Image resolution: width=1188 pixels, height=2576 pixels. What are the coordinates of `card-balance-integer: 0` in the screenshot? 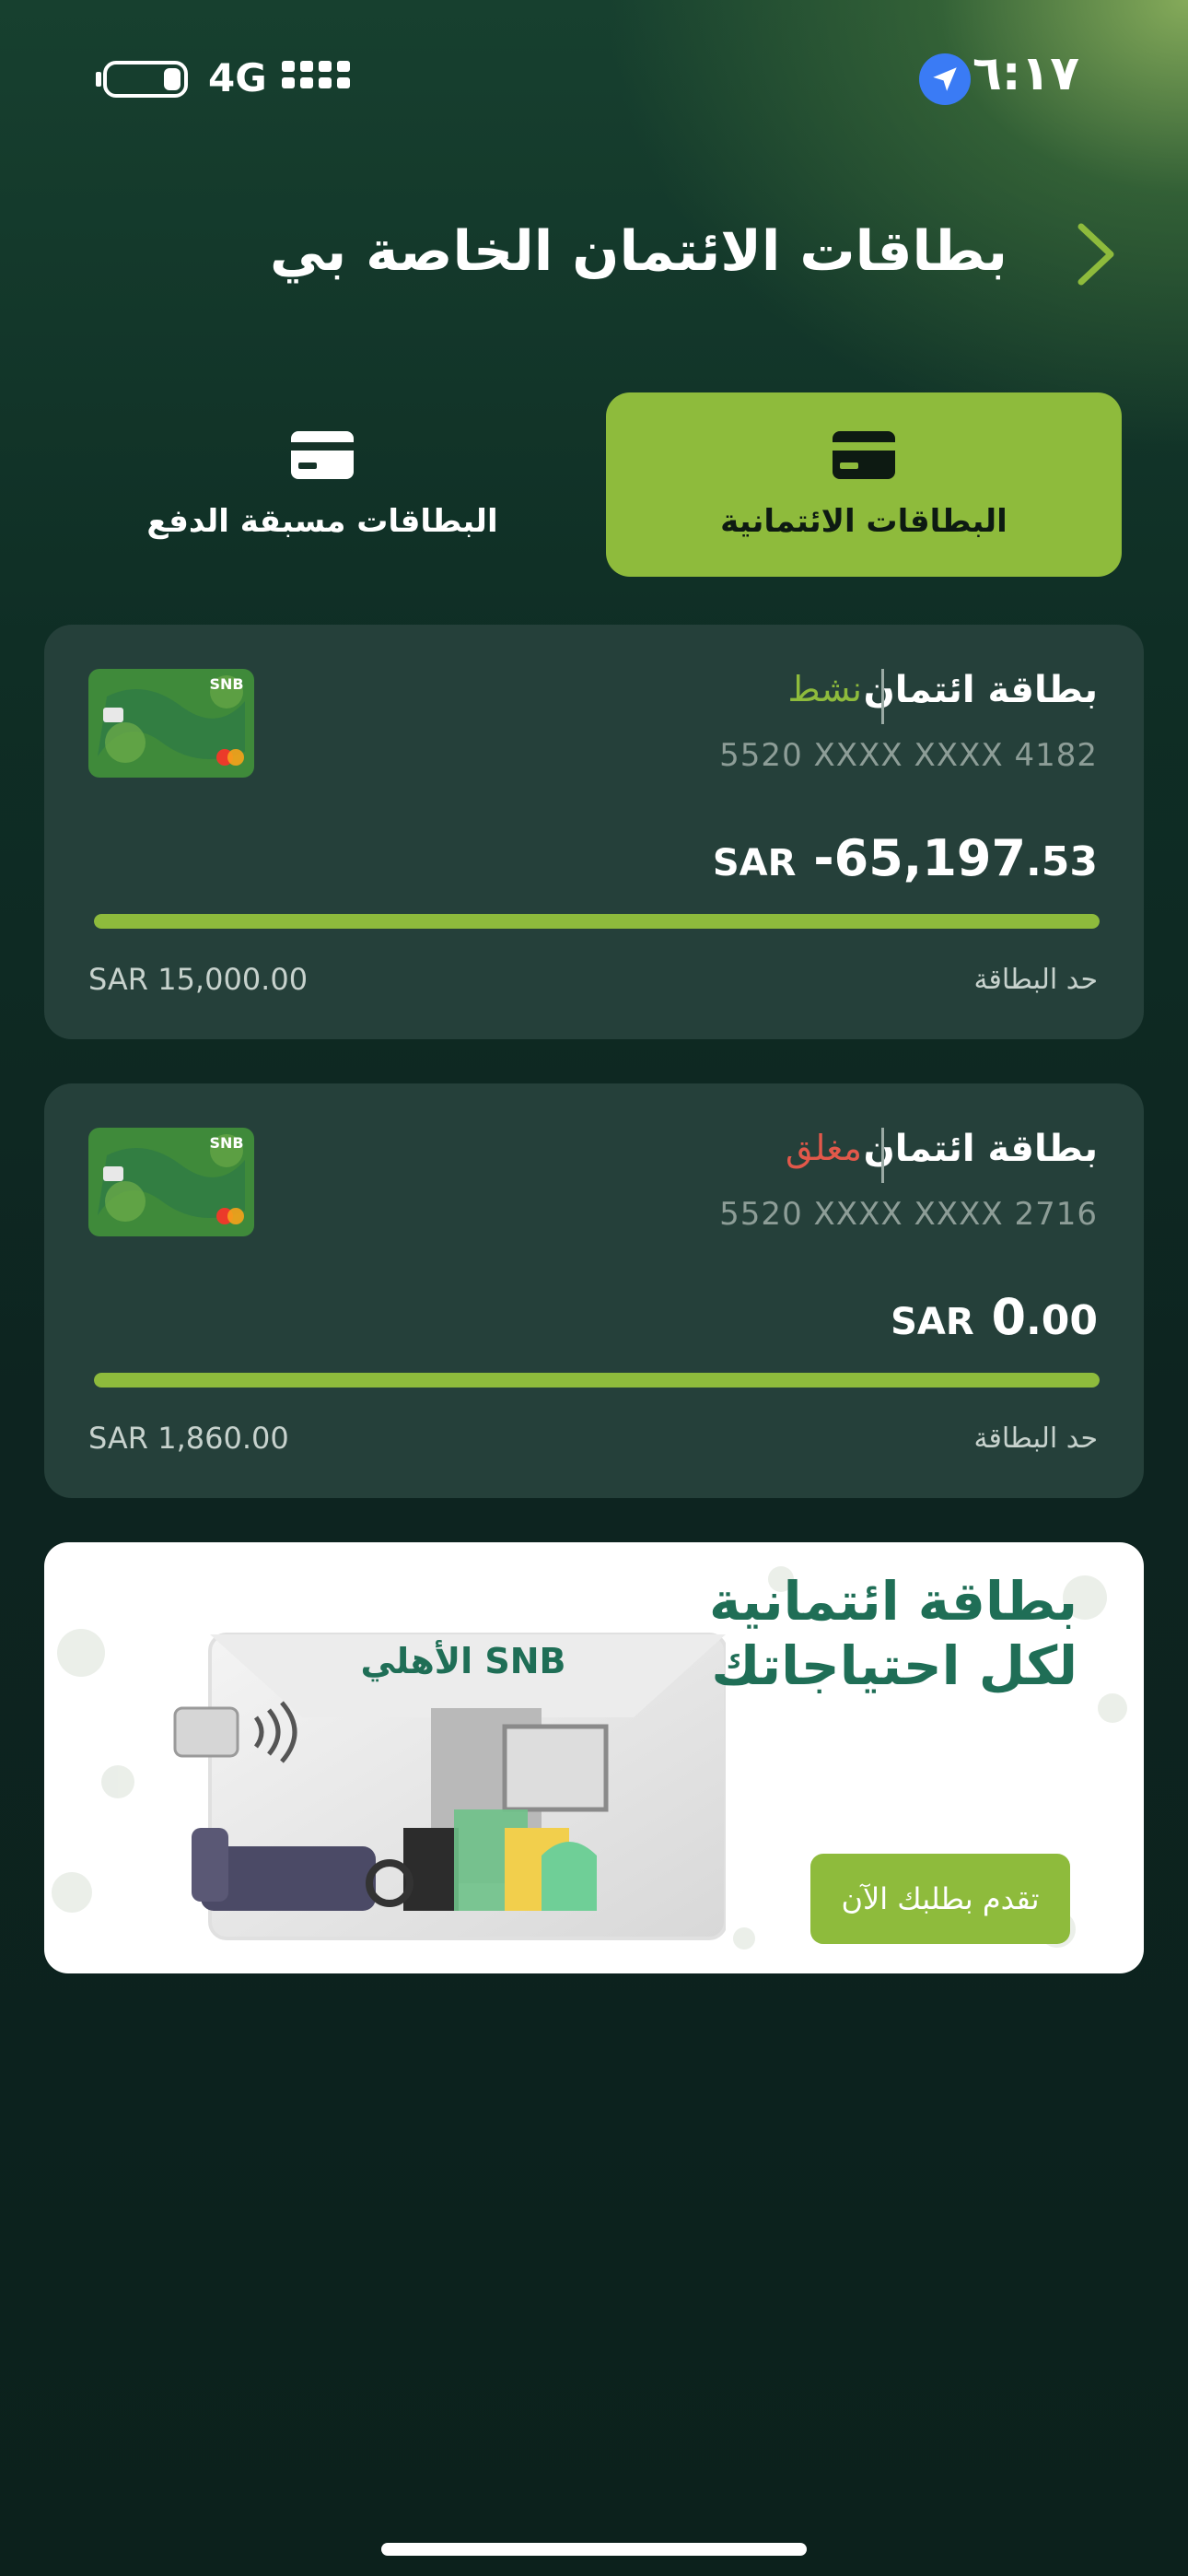 It's located at (1009, 1317).